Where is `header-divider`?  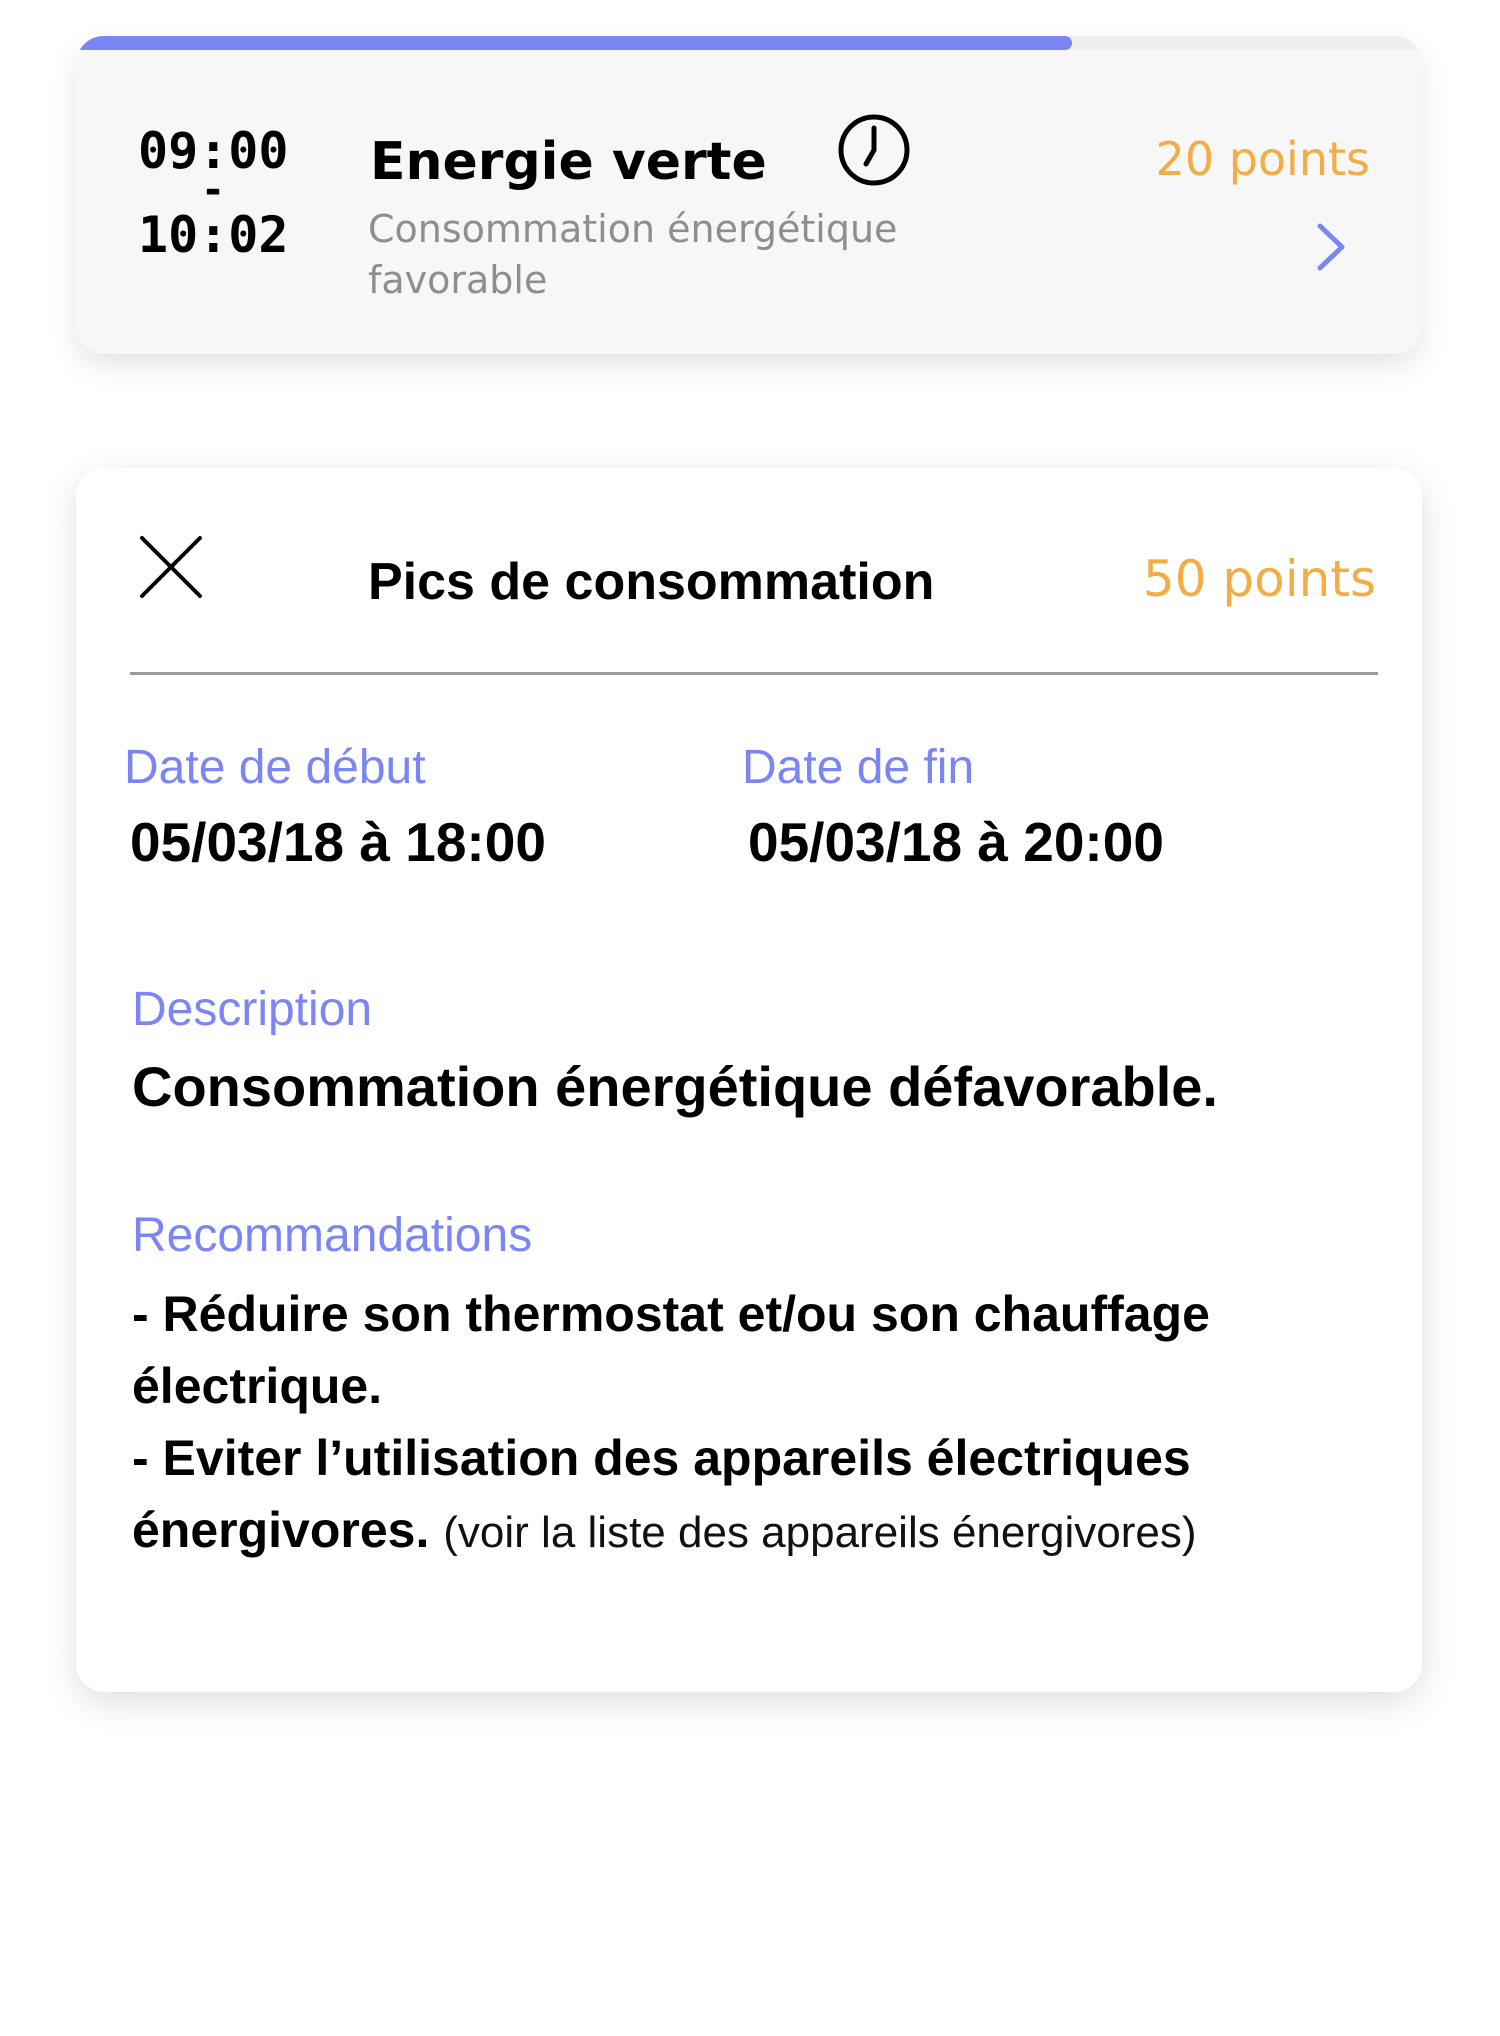
header-divider is located at coordinates (754, 673).